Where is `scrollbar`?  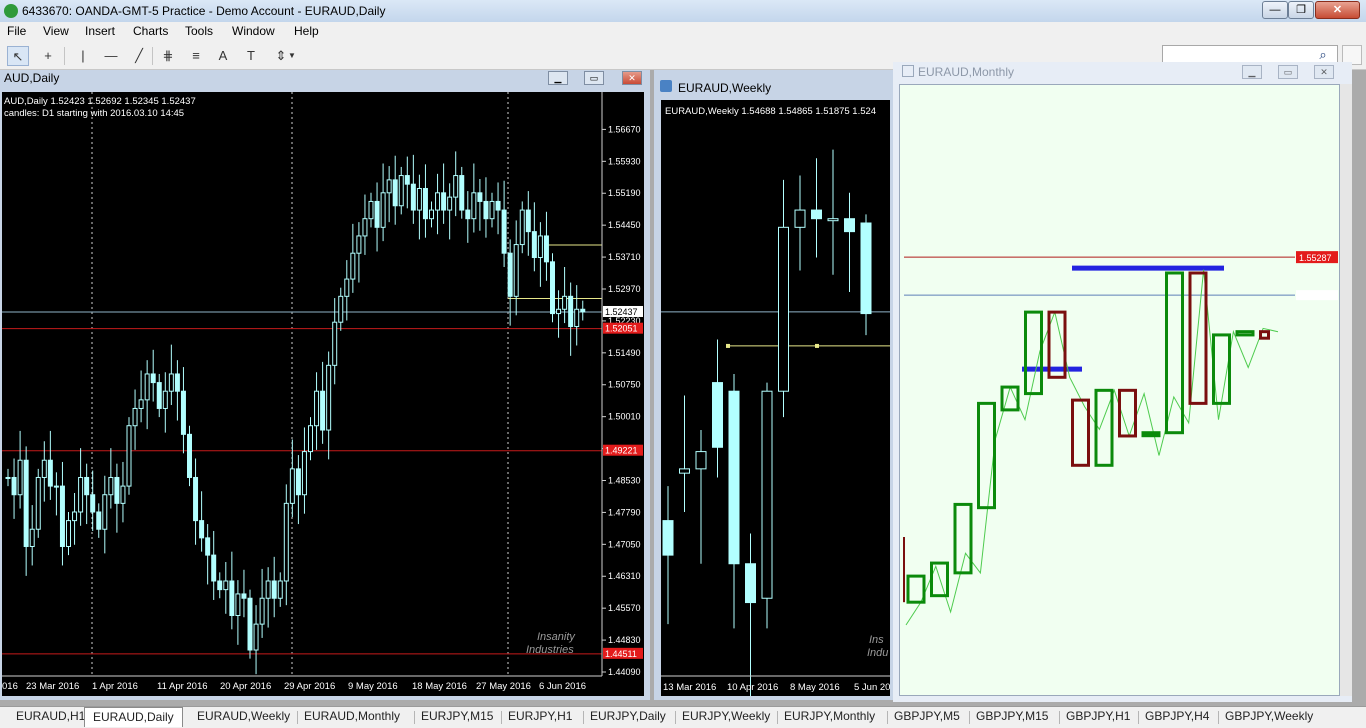 scrollbar is located at coordinates (1346, 390).